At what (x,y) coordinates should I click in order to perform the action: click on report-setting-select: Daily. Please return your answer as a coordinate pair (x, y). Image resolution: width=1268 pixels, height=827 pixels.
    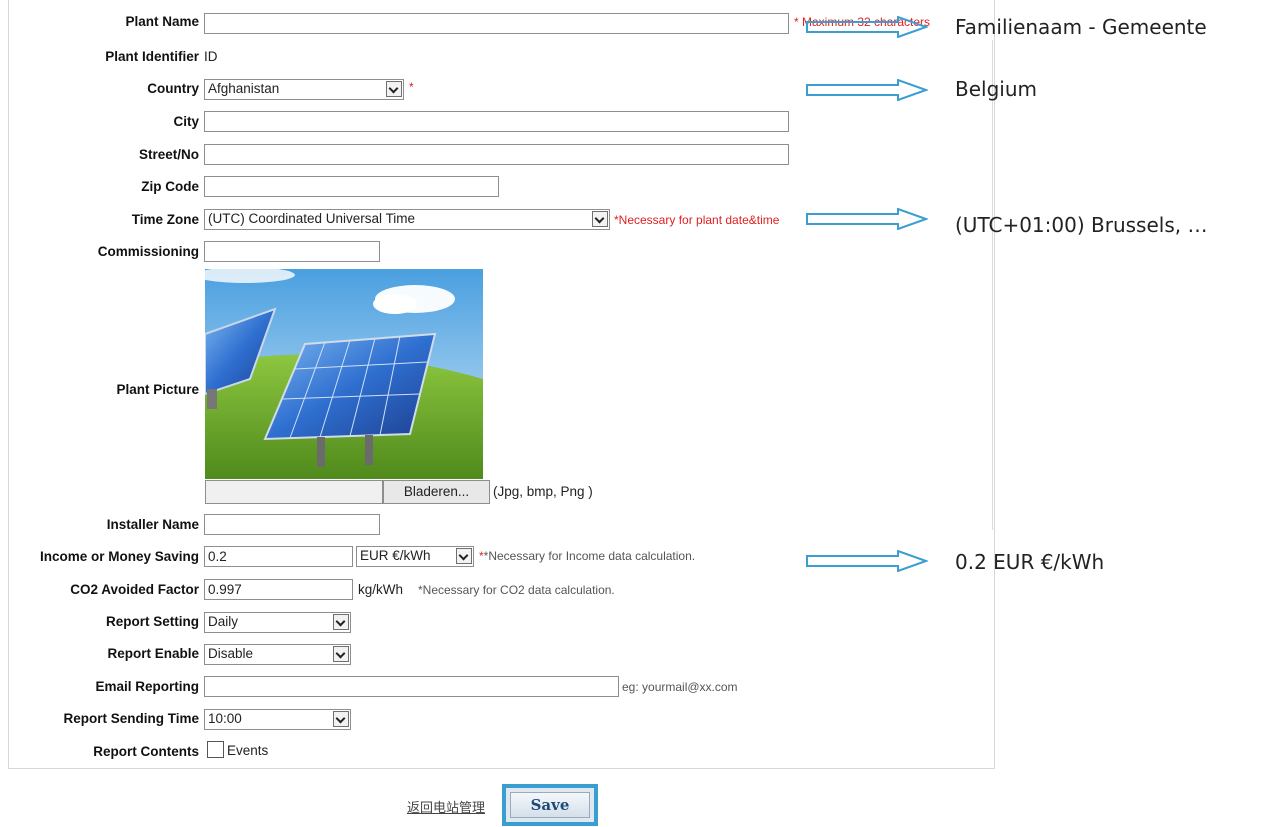
    Looking at the image, I should click on (277, 622).